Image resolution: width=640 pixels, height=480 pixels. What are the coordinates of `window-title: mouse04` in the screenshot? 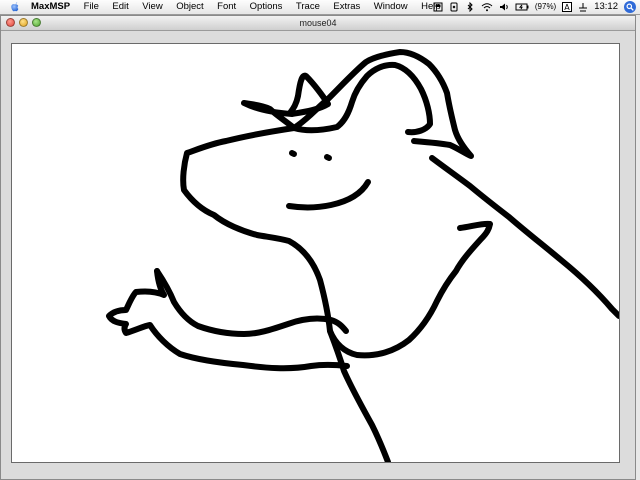 It's located at (318, 23).